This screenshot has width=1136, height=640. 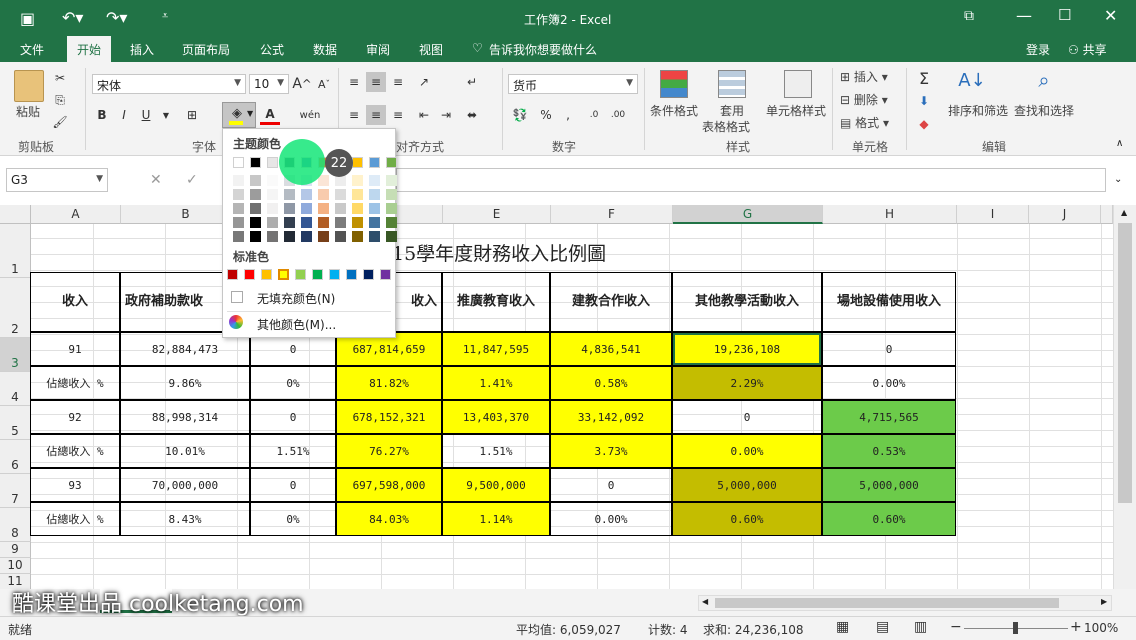 What do you see at coordinates (293, 485) in the screenshot?
I see `cell-c7: 0` at bounding box center [293, 485].